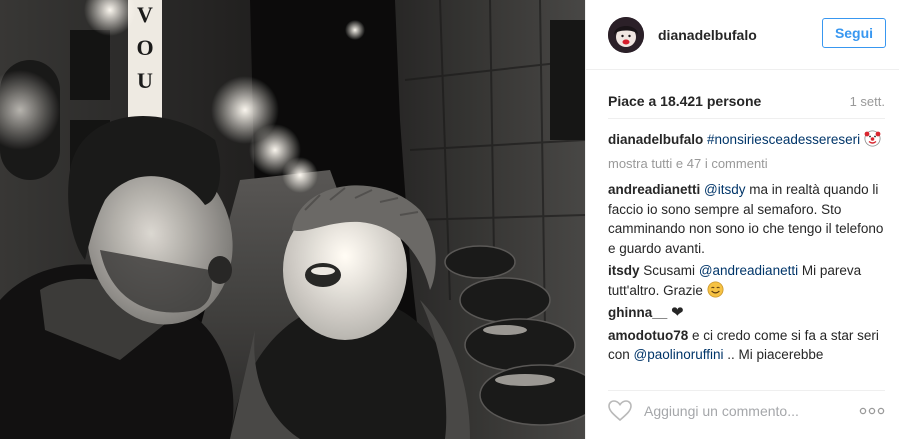  What do you see at coordinates (748, 372) in the screenshot?
I see `comments-fade` at bounding box center [748, 372].